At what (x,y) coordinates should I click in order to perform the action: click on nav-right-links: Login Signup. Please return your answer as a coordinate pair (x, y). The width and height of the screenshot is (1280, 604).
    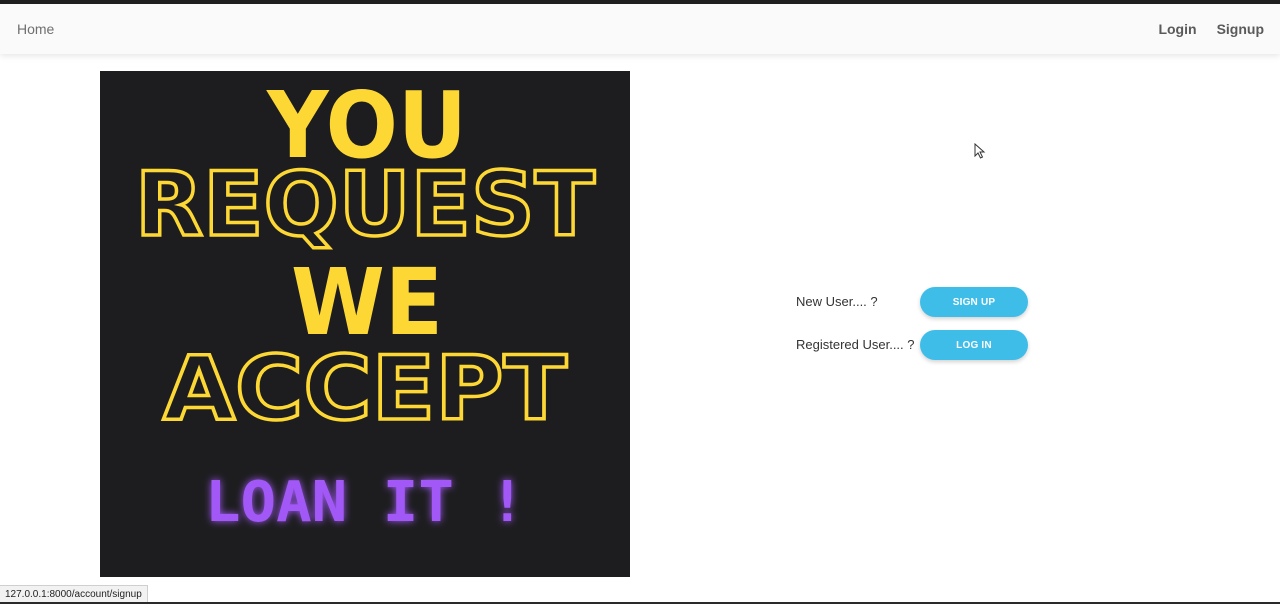
    Looking at the image, I should click on (1211, 29).